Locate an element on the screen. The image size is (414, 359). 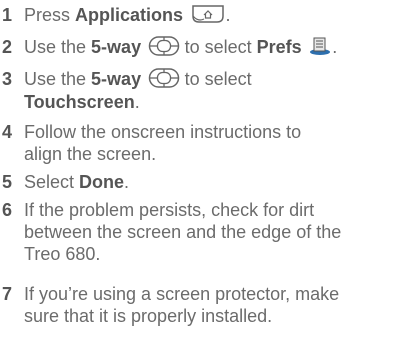
step-text: Use the 5-way to select Touchscreen. is located at coordinates (218, 90).